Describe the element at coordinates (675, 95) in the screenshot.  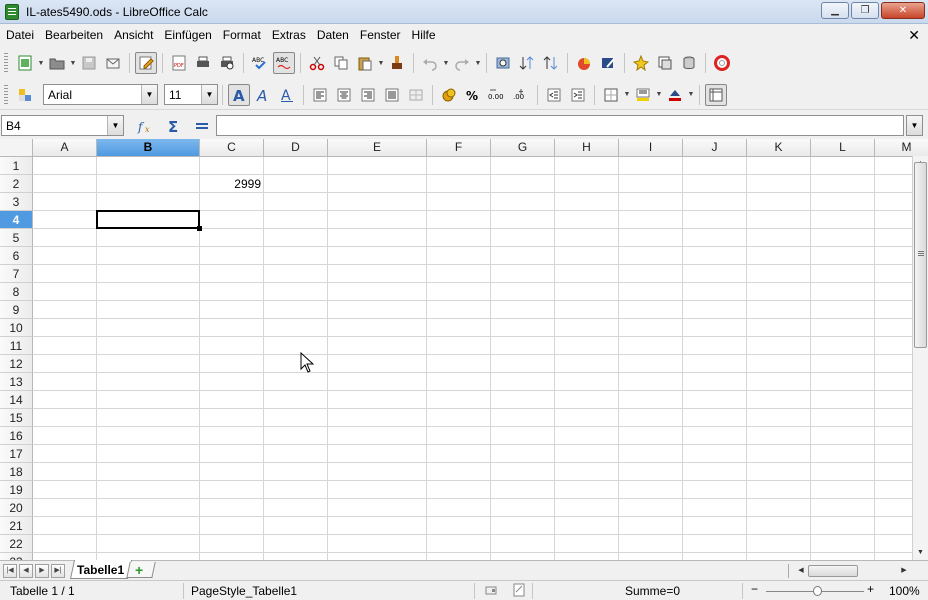
I see `font-color-icon` at that location.